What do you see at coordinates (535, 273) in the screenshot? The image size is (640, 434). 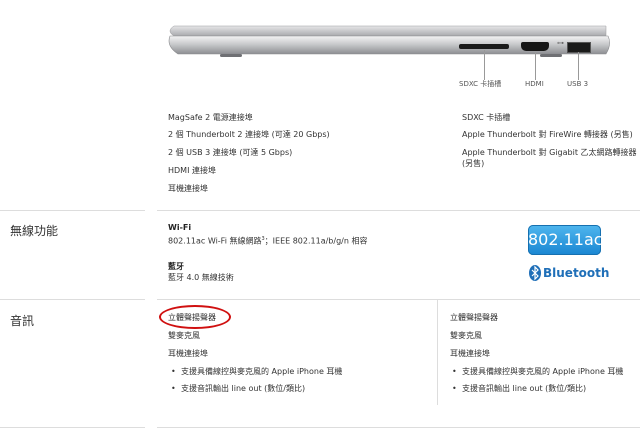 I see `bluetooth-rune-icon` at bounding box center [535, 273].